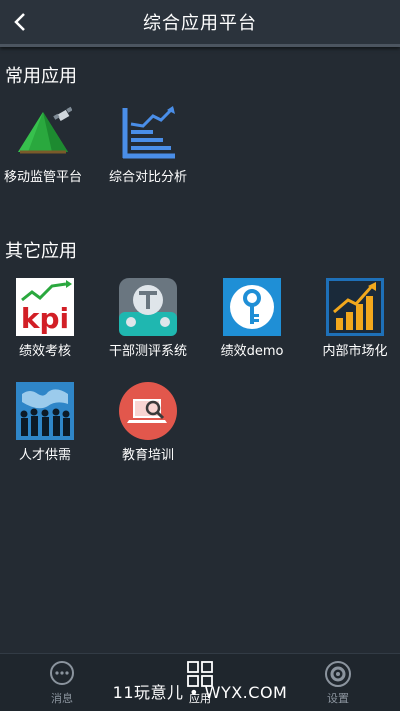 This screenshot has width=400, height=711. I want to click on app-label: 内部市场化, so click(355, 351).